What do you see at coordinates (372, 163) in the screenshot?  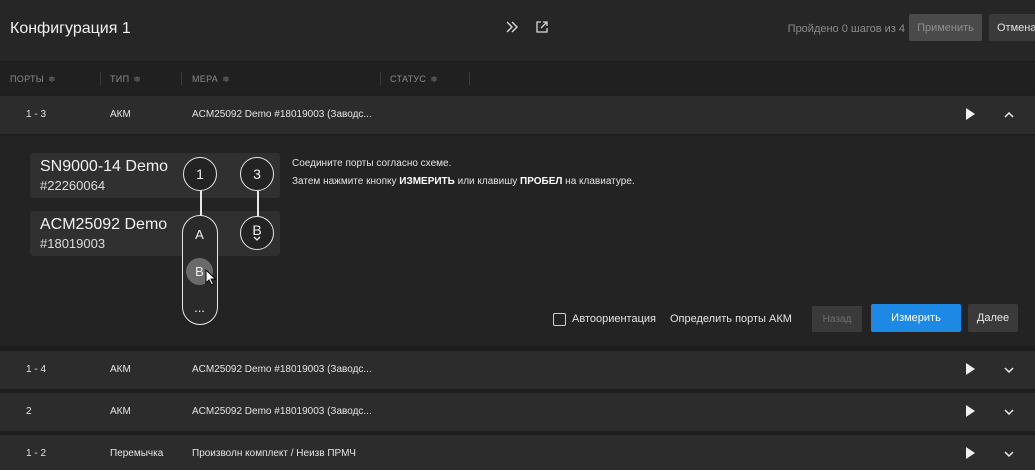 I see `instruction-line-1: Соедините порты согласно схеме.` at bounding box center [372, 163].